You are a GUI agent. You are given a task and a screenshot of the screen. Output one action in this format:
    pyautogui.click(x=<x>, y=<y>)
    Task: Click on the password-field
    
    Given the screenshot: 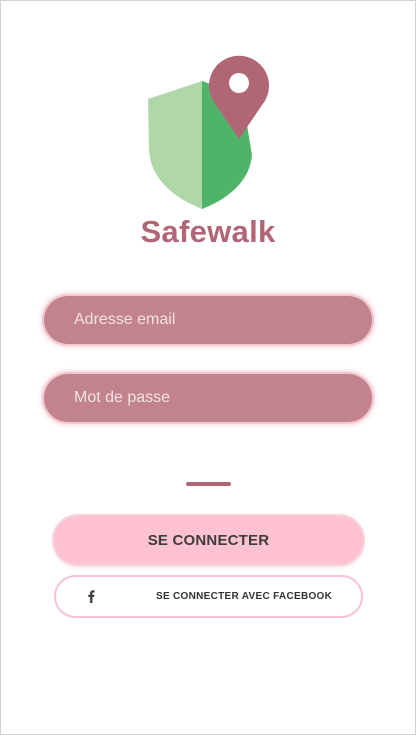 What is the action you would take?
    pyautogui.click(x=208, y=398)
    